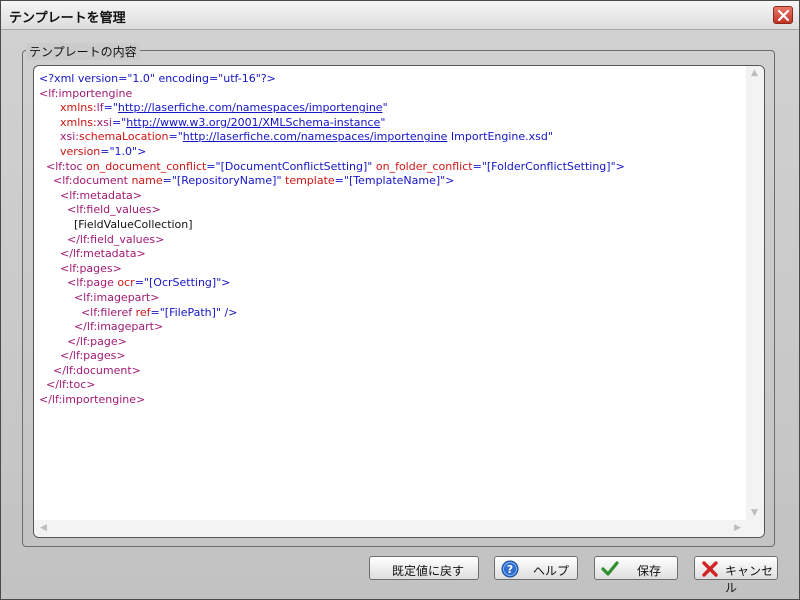  Describe the element at coordinates (100, 108) in the screenshot. I see `code-token: lf` at that location.